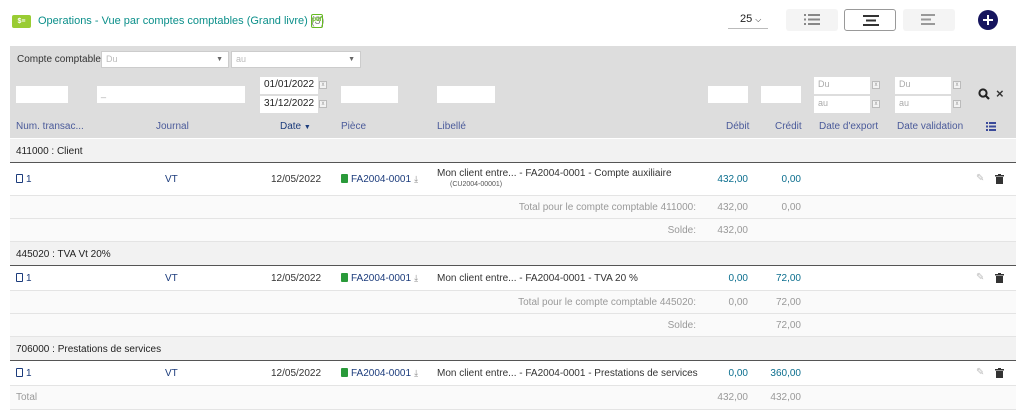 This screenshot has height=420, width=1024. I want to click on col-credit: Crédit, so click(788, 126).